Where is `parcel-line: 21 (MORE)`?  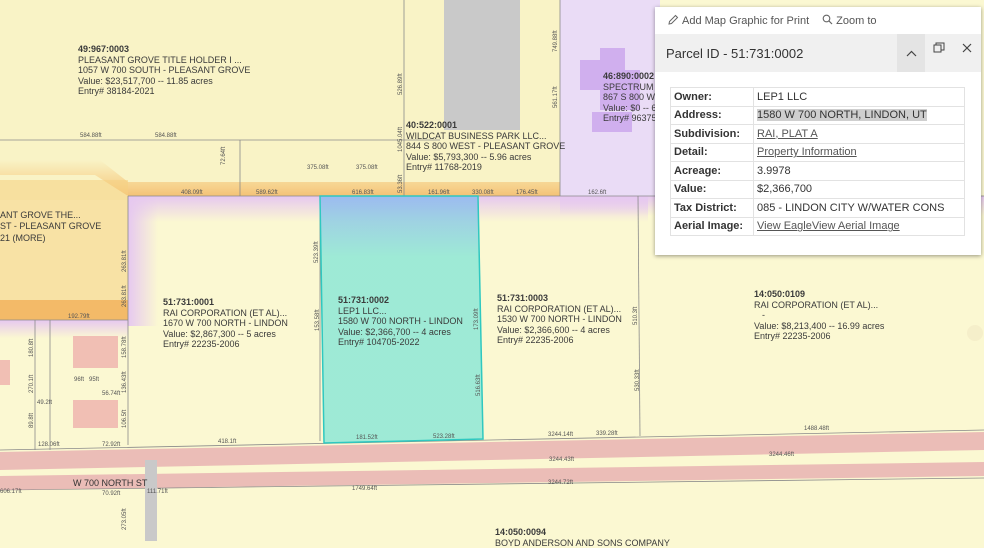 parcel-line: 21 (MORE) is located at coordinates (50, 238).